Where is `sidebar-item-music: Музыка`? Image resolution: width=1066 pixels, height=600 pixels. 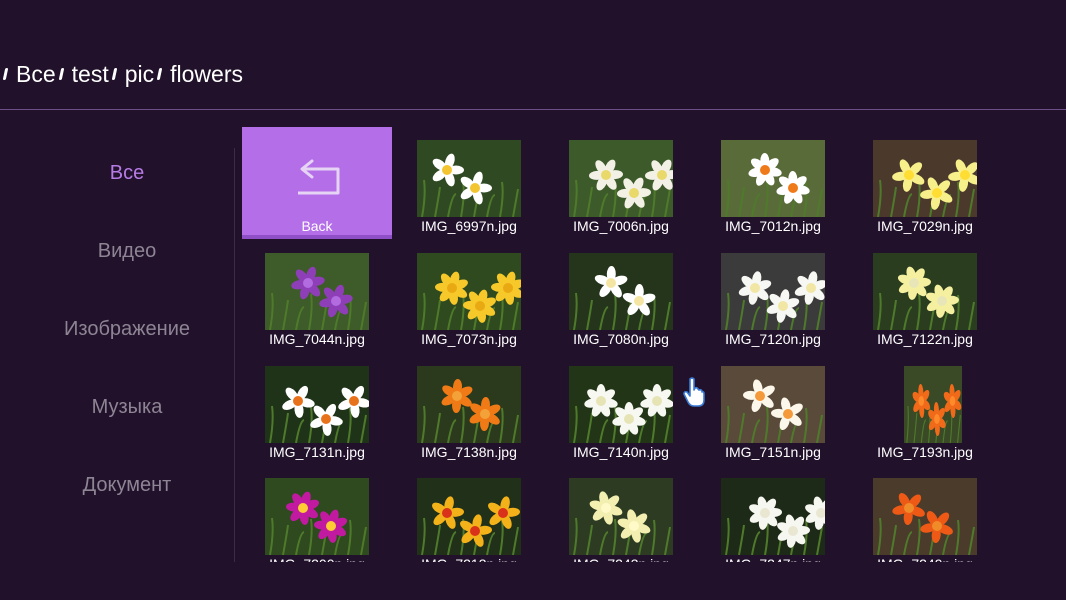 sidebar-item-music: Музыка is located at coordinates (127, 407).